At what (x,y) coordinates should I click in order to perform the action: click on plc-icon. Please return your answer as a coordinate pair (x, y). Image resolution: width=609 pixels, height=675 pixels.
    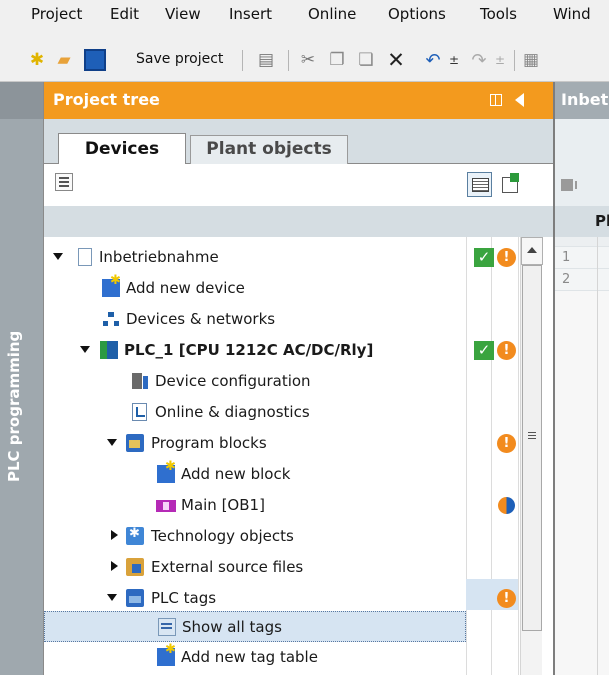
    Looking at the image, I should click on (109, 350).